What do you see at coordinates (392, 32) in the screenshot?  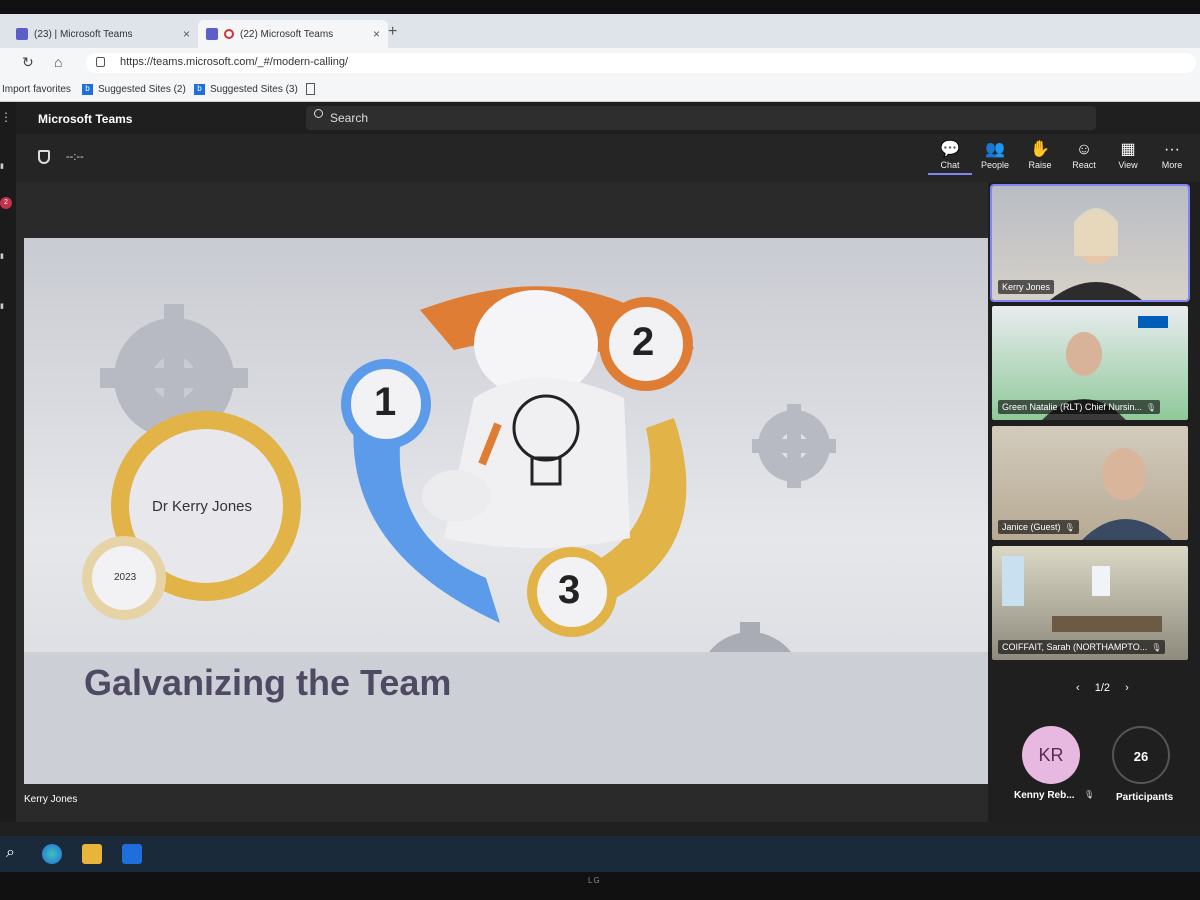 I see `new-tab-button: +` at bounding box center [392, 32].